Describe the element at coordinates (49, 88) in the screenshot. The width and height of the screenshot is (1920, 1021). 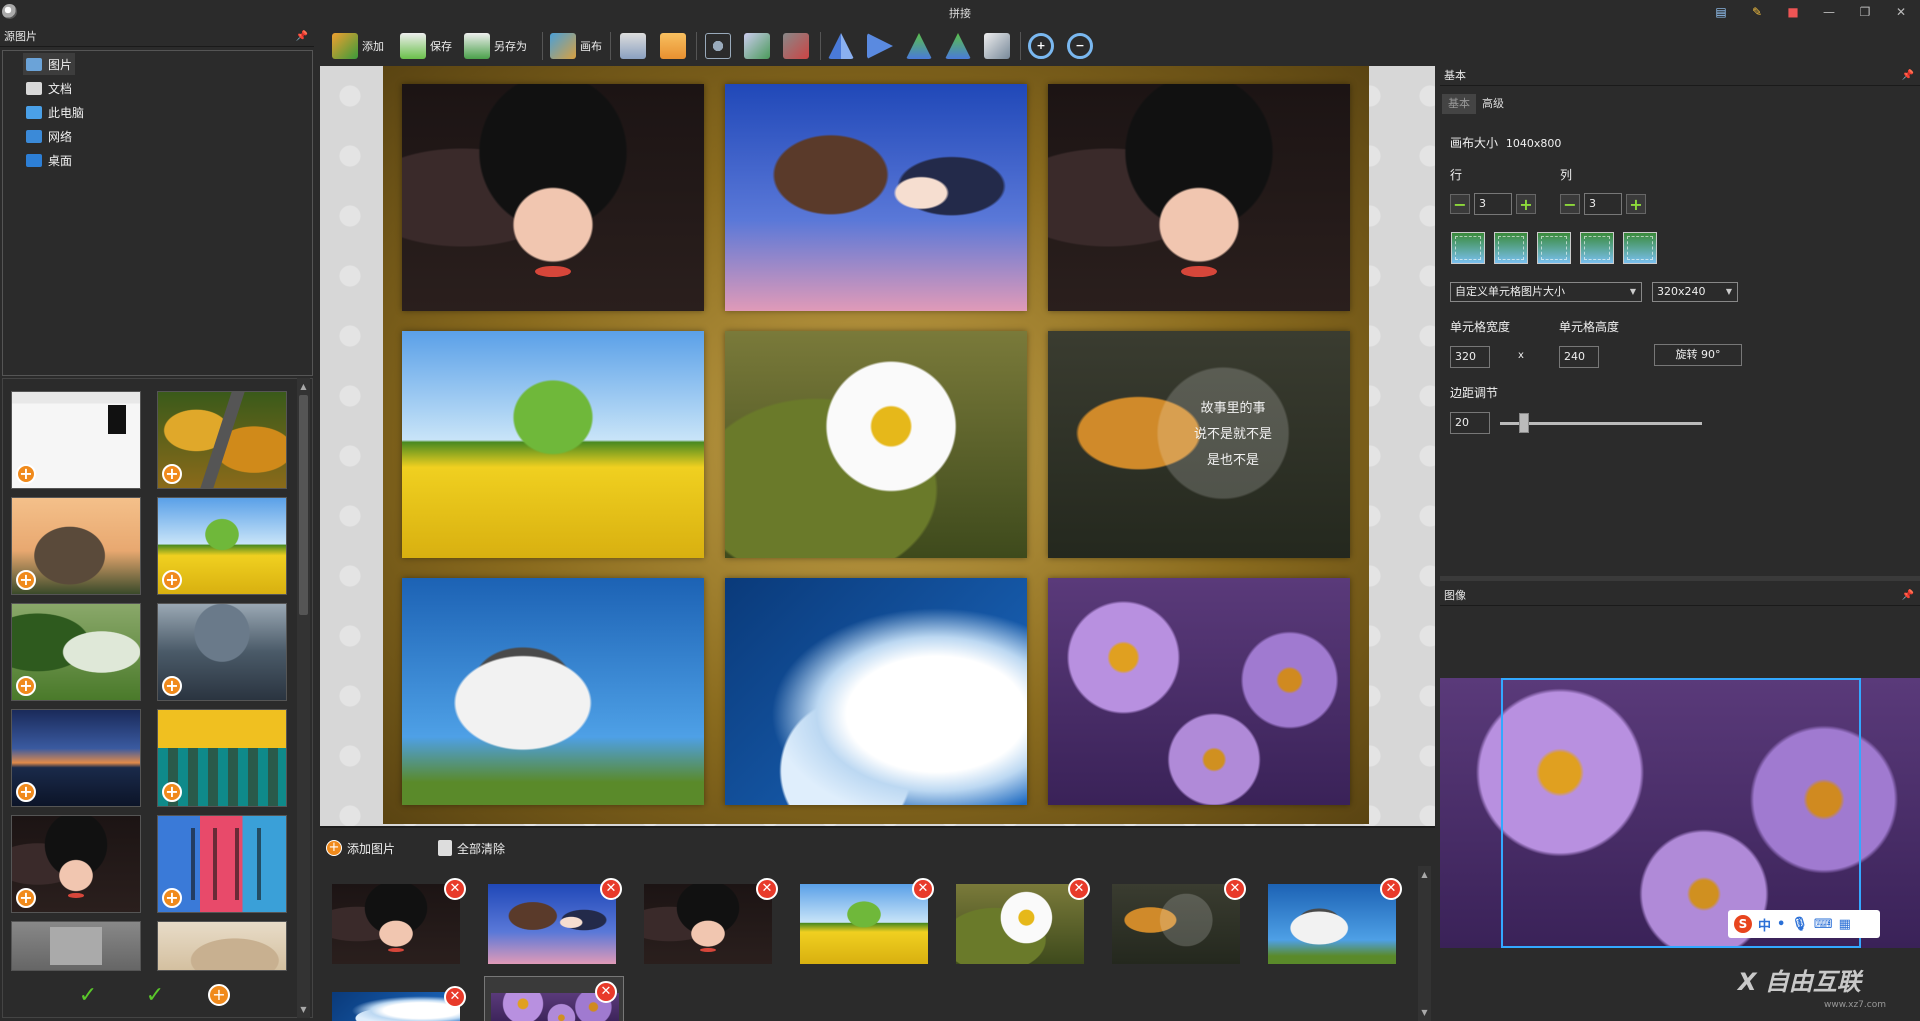
I see `tree-item-documents: 文档` at that location.